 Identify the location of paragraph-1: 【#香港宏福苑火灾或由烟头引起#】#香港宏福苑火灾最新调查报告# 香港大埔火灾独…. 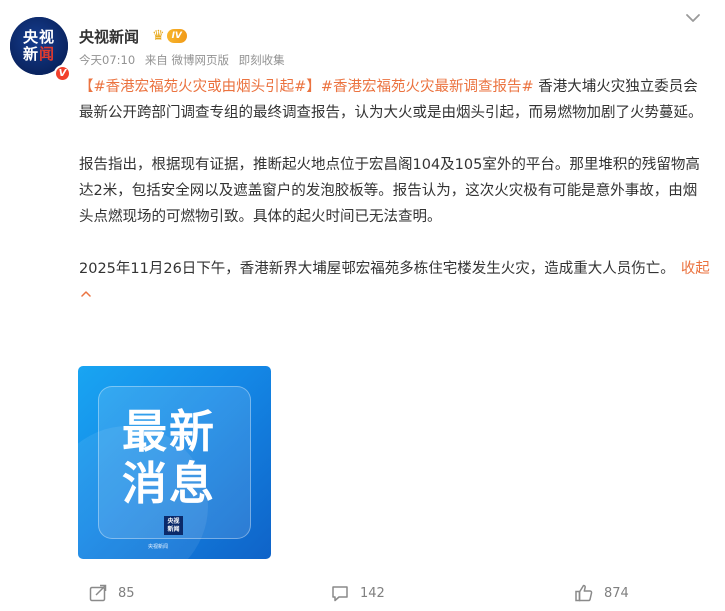
(395, 100).